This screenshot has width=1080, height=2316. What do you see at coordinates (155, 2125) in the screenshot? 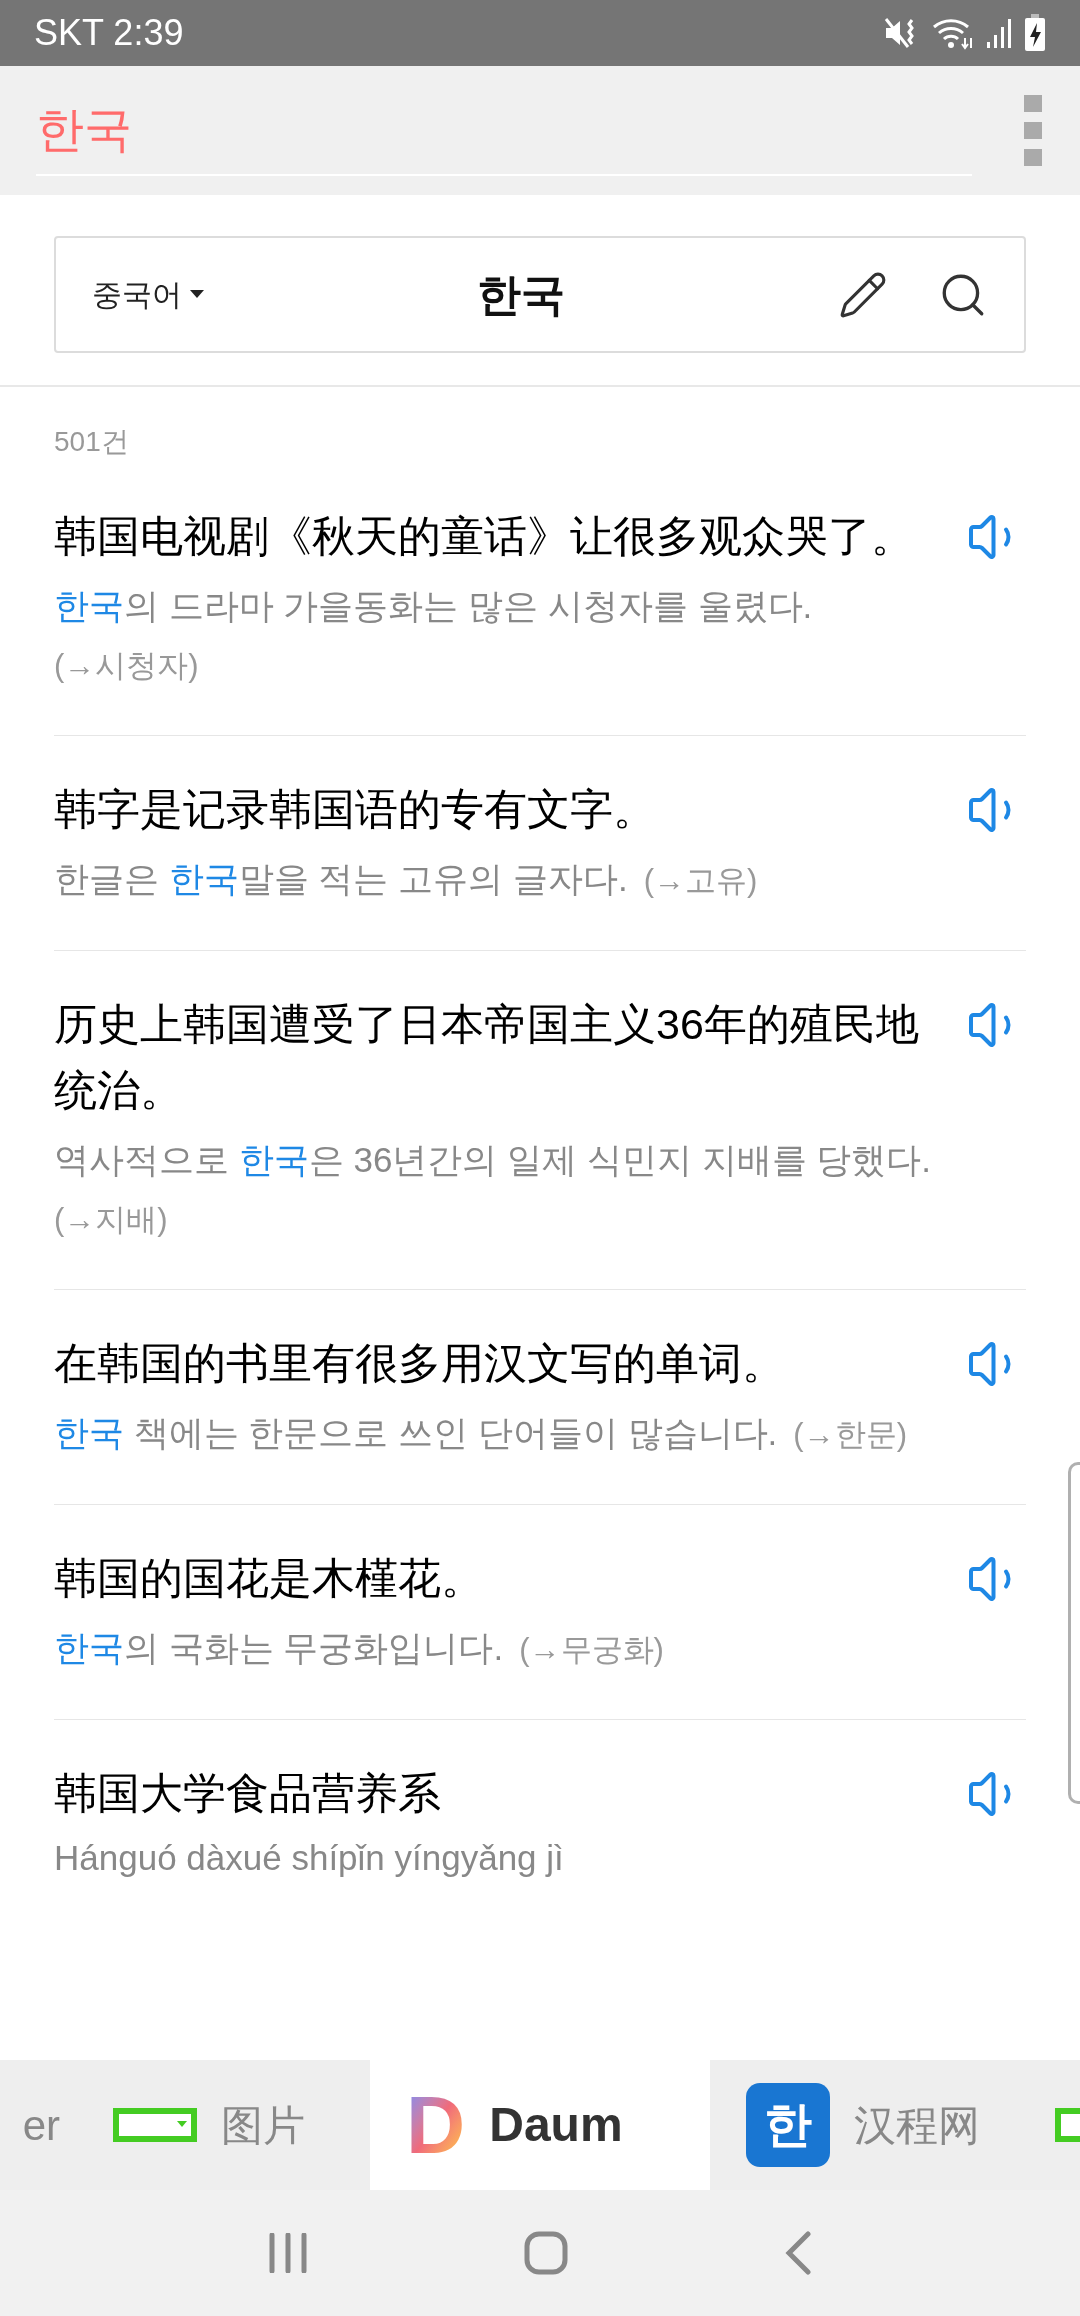
I see `image-frame-icon` at bounding box center [155, 2125].